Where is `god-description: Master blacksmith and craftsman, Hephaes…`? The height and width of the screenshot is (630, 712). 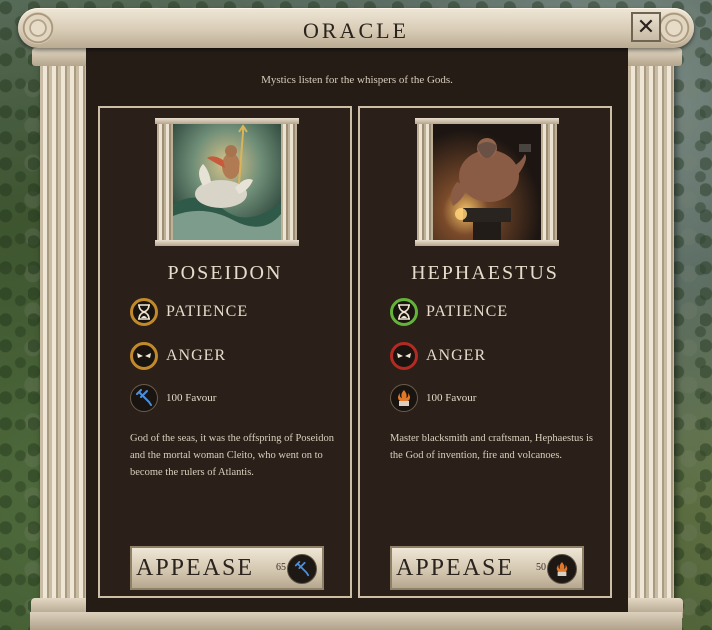
god-description: Master blacksmith and craftsman, Hephaes… is located at coordinates (491, 447).